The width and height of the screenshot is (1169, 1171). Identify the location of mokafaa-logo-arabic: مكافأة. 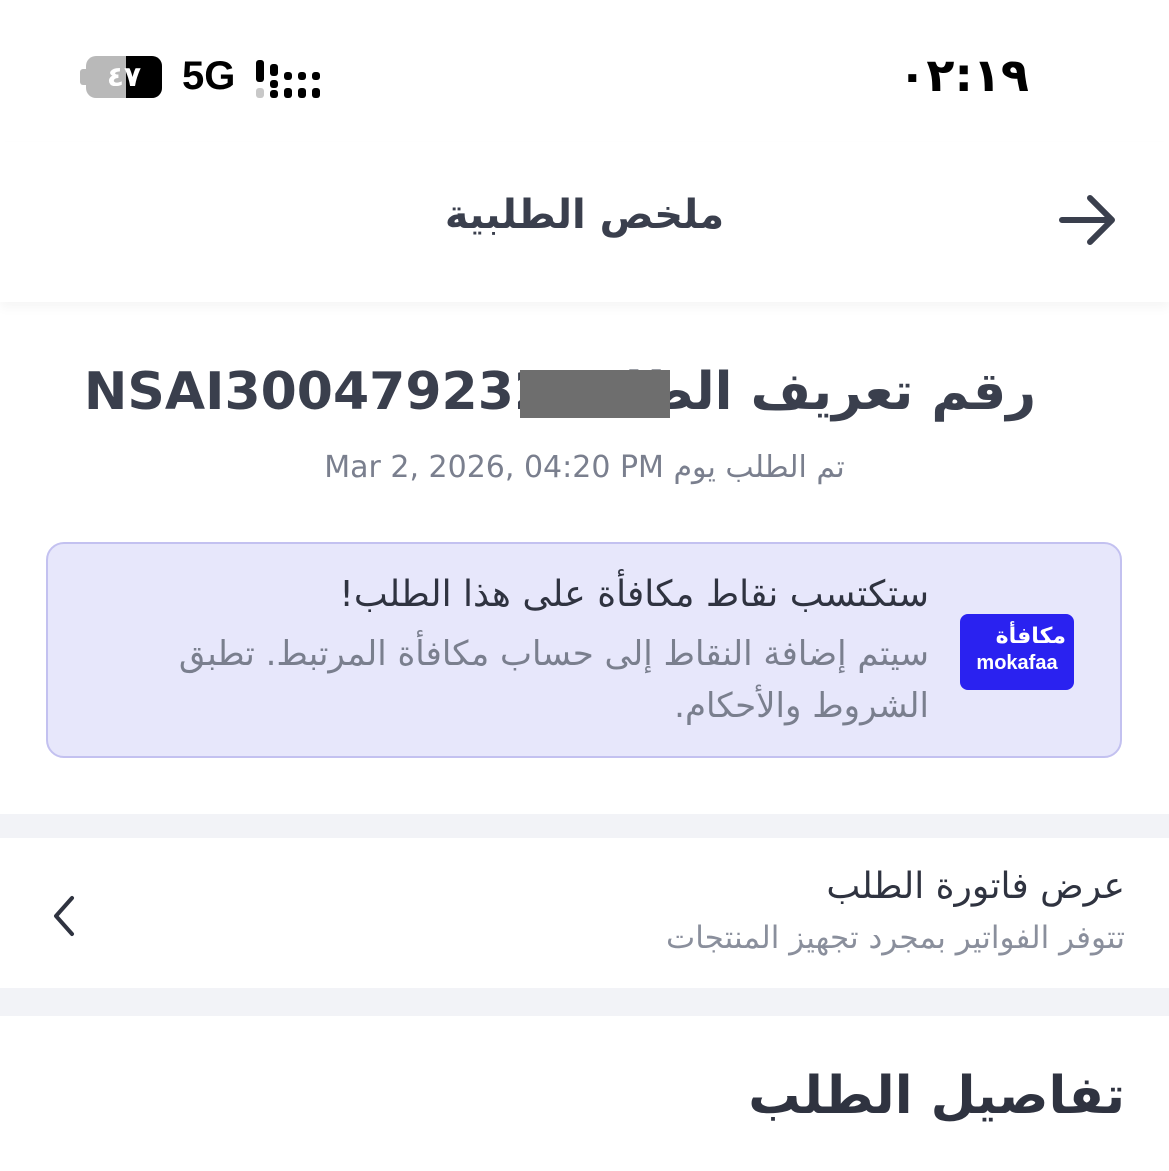
(1030, 636).